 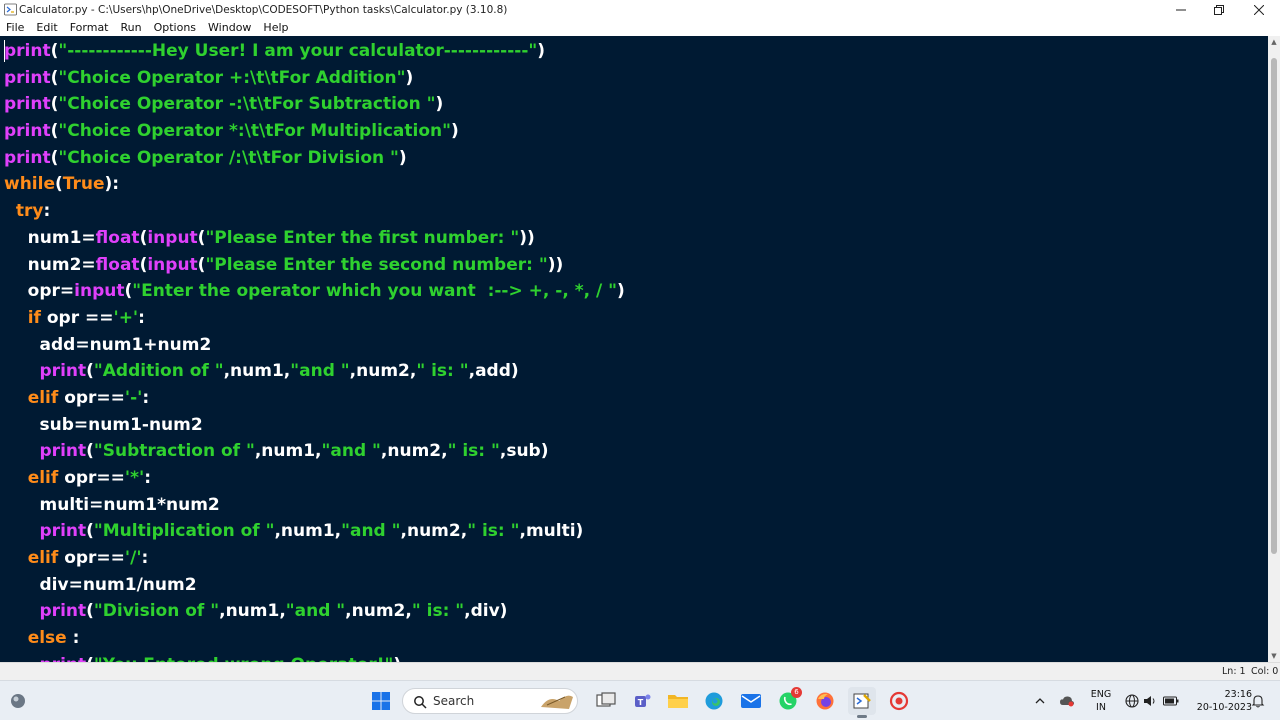 I want to click on code-line: try:, so click(x=314, y=211).